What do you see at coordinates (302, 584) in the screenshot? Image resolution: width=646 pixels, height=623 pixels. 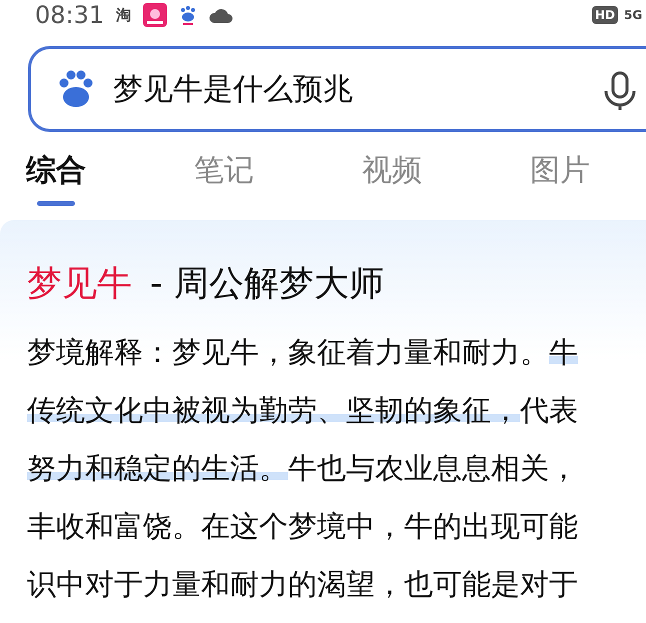 I see `snippet-text: 识中对于力量和耐力的渴望，也可能是对于` at bounding box center [302, 584].